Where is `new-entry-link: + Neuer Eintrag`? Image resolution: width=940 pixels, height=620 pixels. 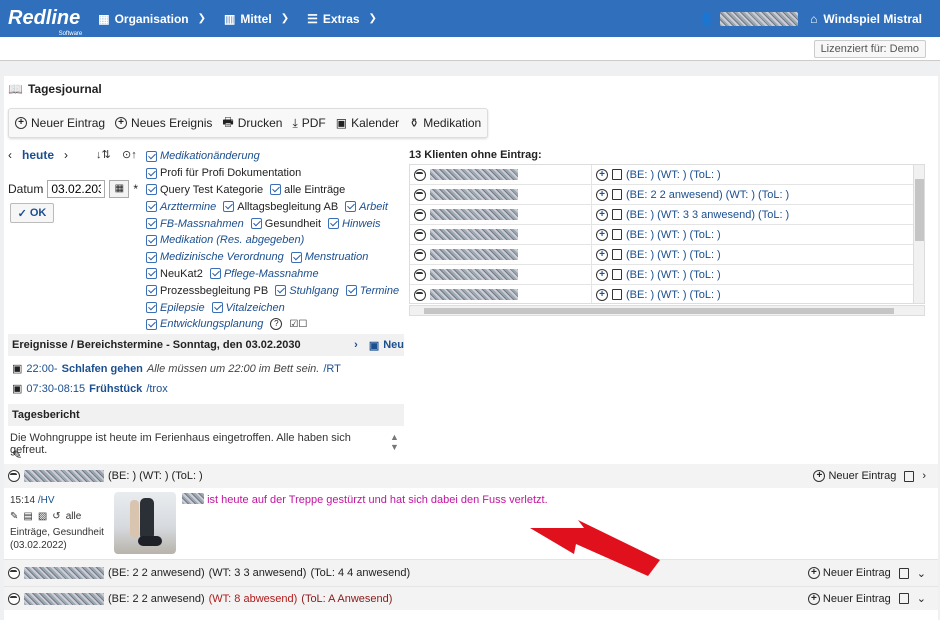
new-entry-link: + Neuer Eintrag is located at coordinates (849, 573).